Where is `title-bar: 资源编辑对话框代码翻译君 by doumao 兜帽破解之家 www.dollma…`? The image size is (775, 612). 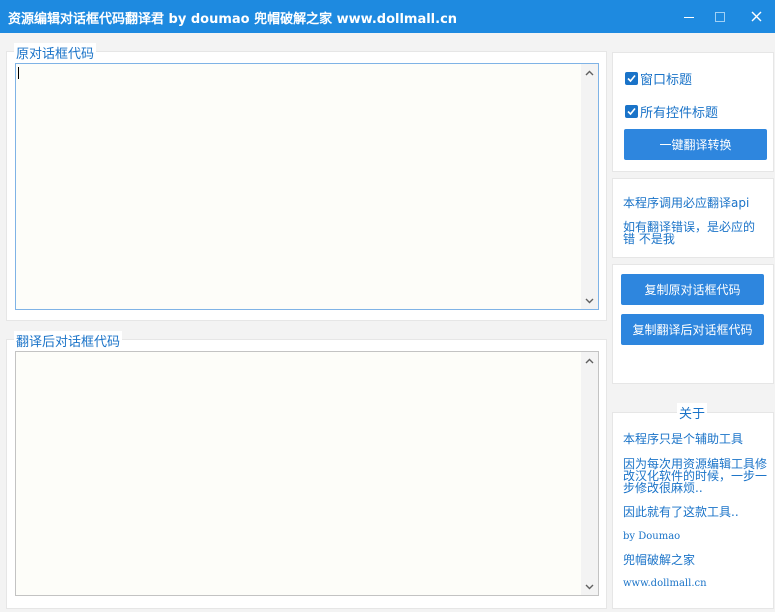 title-bar: 资源编辑对话框代码翻译君 by doumao 兜帽破解之家 www.dollma… is located at coordinates (387, 16).